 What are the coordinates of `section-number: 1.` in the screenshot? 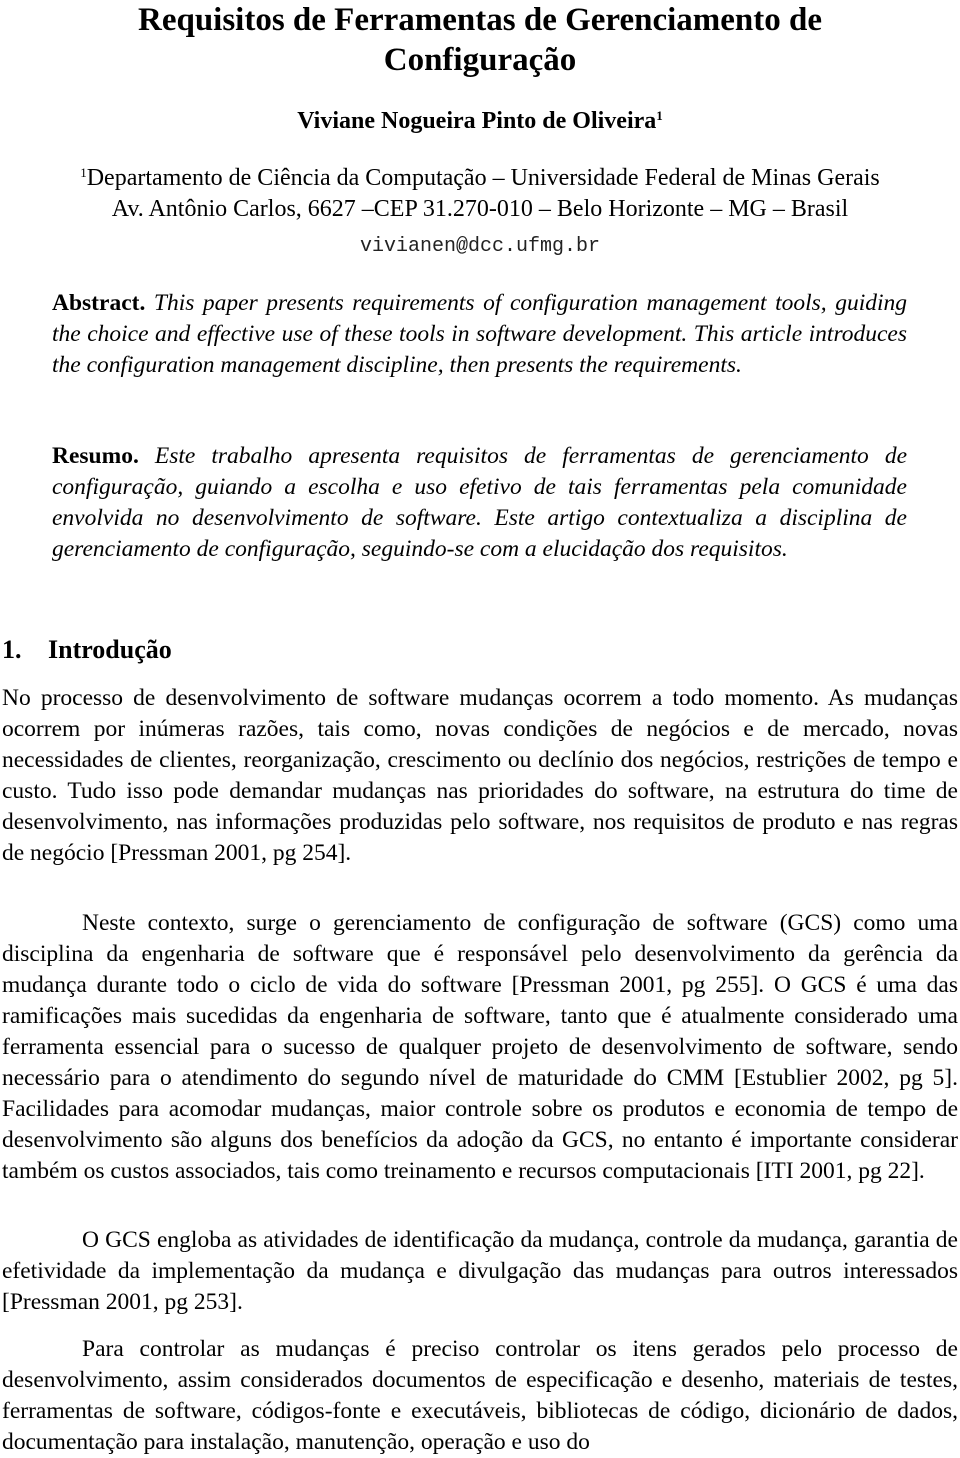 It's located at (12, 649).